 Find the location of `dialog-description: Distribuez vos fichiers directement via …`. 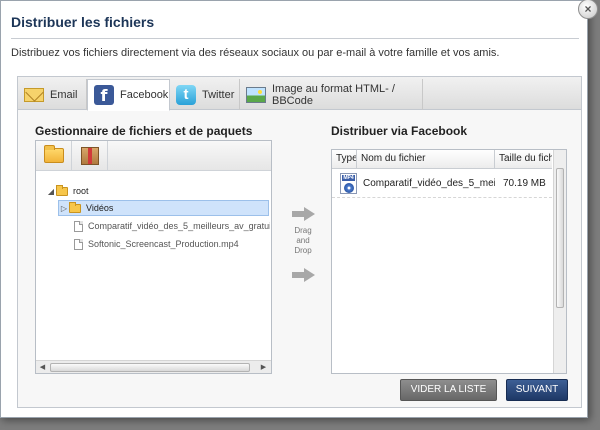

dialog-description: Distribuez vos fichiers directement via … is located at coordinates (255, 53).